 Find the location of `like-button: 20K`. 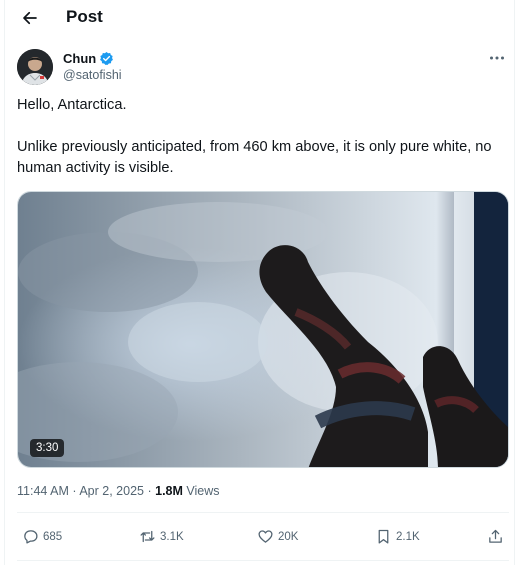

like-button: 20K is located at coordinates (277, 536).